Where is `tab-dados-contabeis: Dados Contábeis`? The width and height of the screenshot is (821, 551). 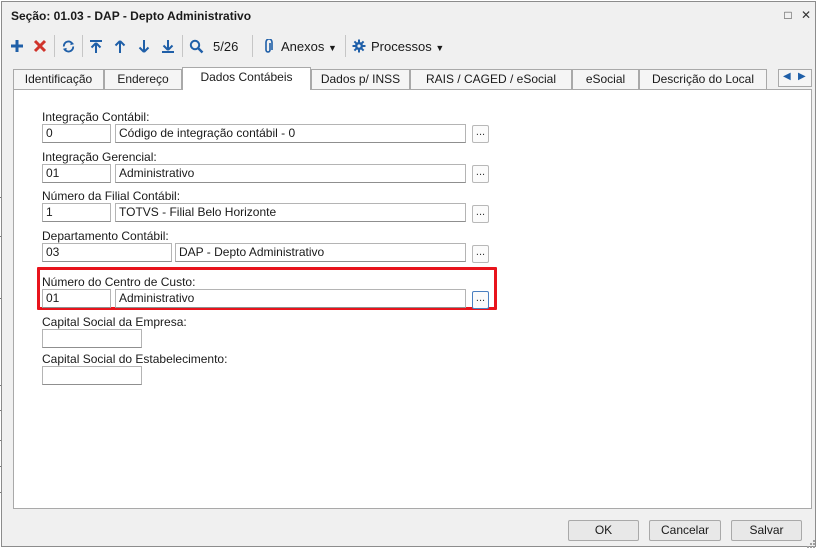 tab-dados-contabeis: Dados Contábeis is located at coordinates (246, 78).